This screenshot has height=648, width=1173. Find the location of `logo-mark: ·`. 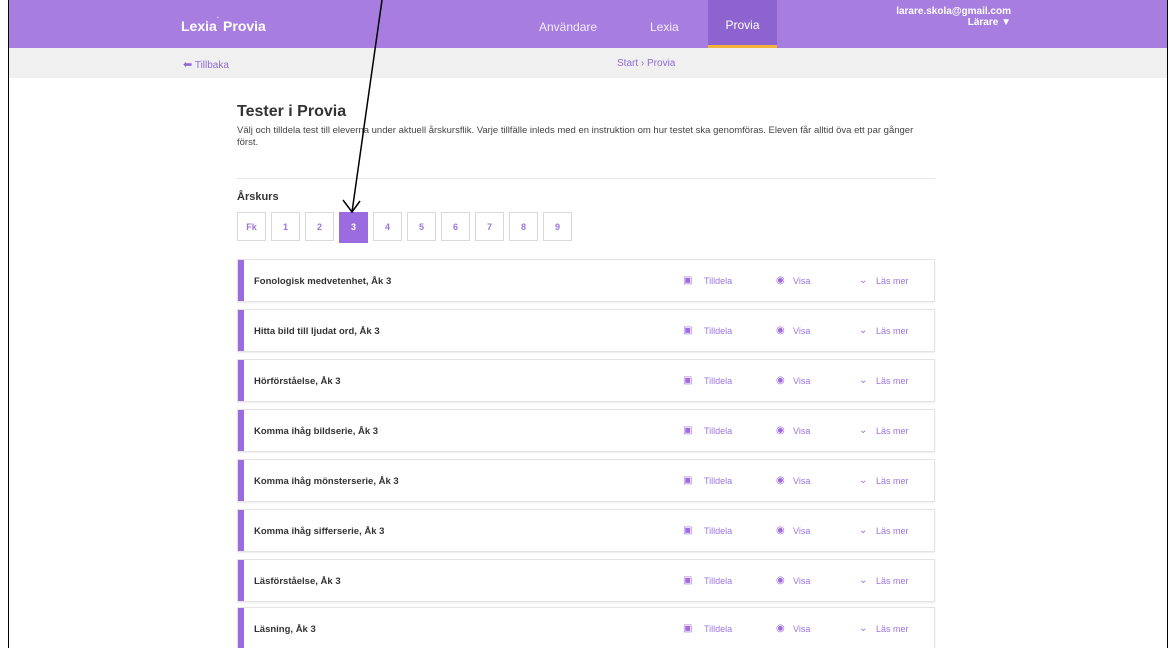

logo-mark: · is located at coordinates (218, 19).